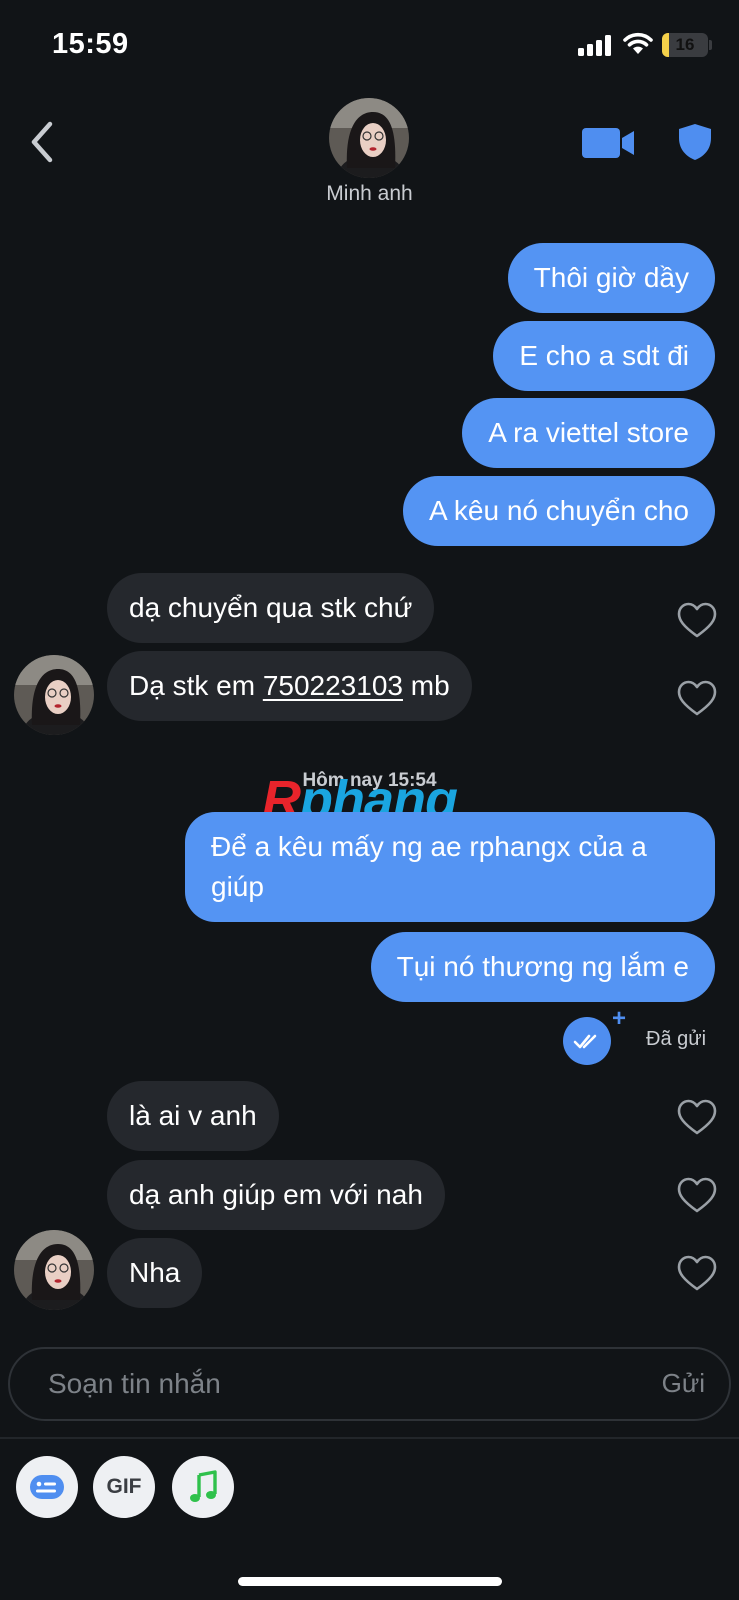  I want to click on status-time: 15:59, so click(90, 44).